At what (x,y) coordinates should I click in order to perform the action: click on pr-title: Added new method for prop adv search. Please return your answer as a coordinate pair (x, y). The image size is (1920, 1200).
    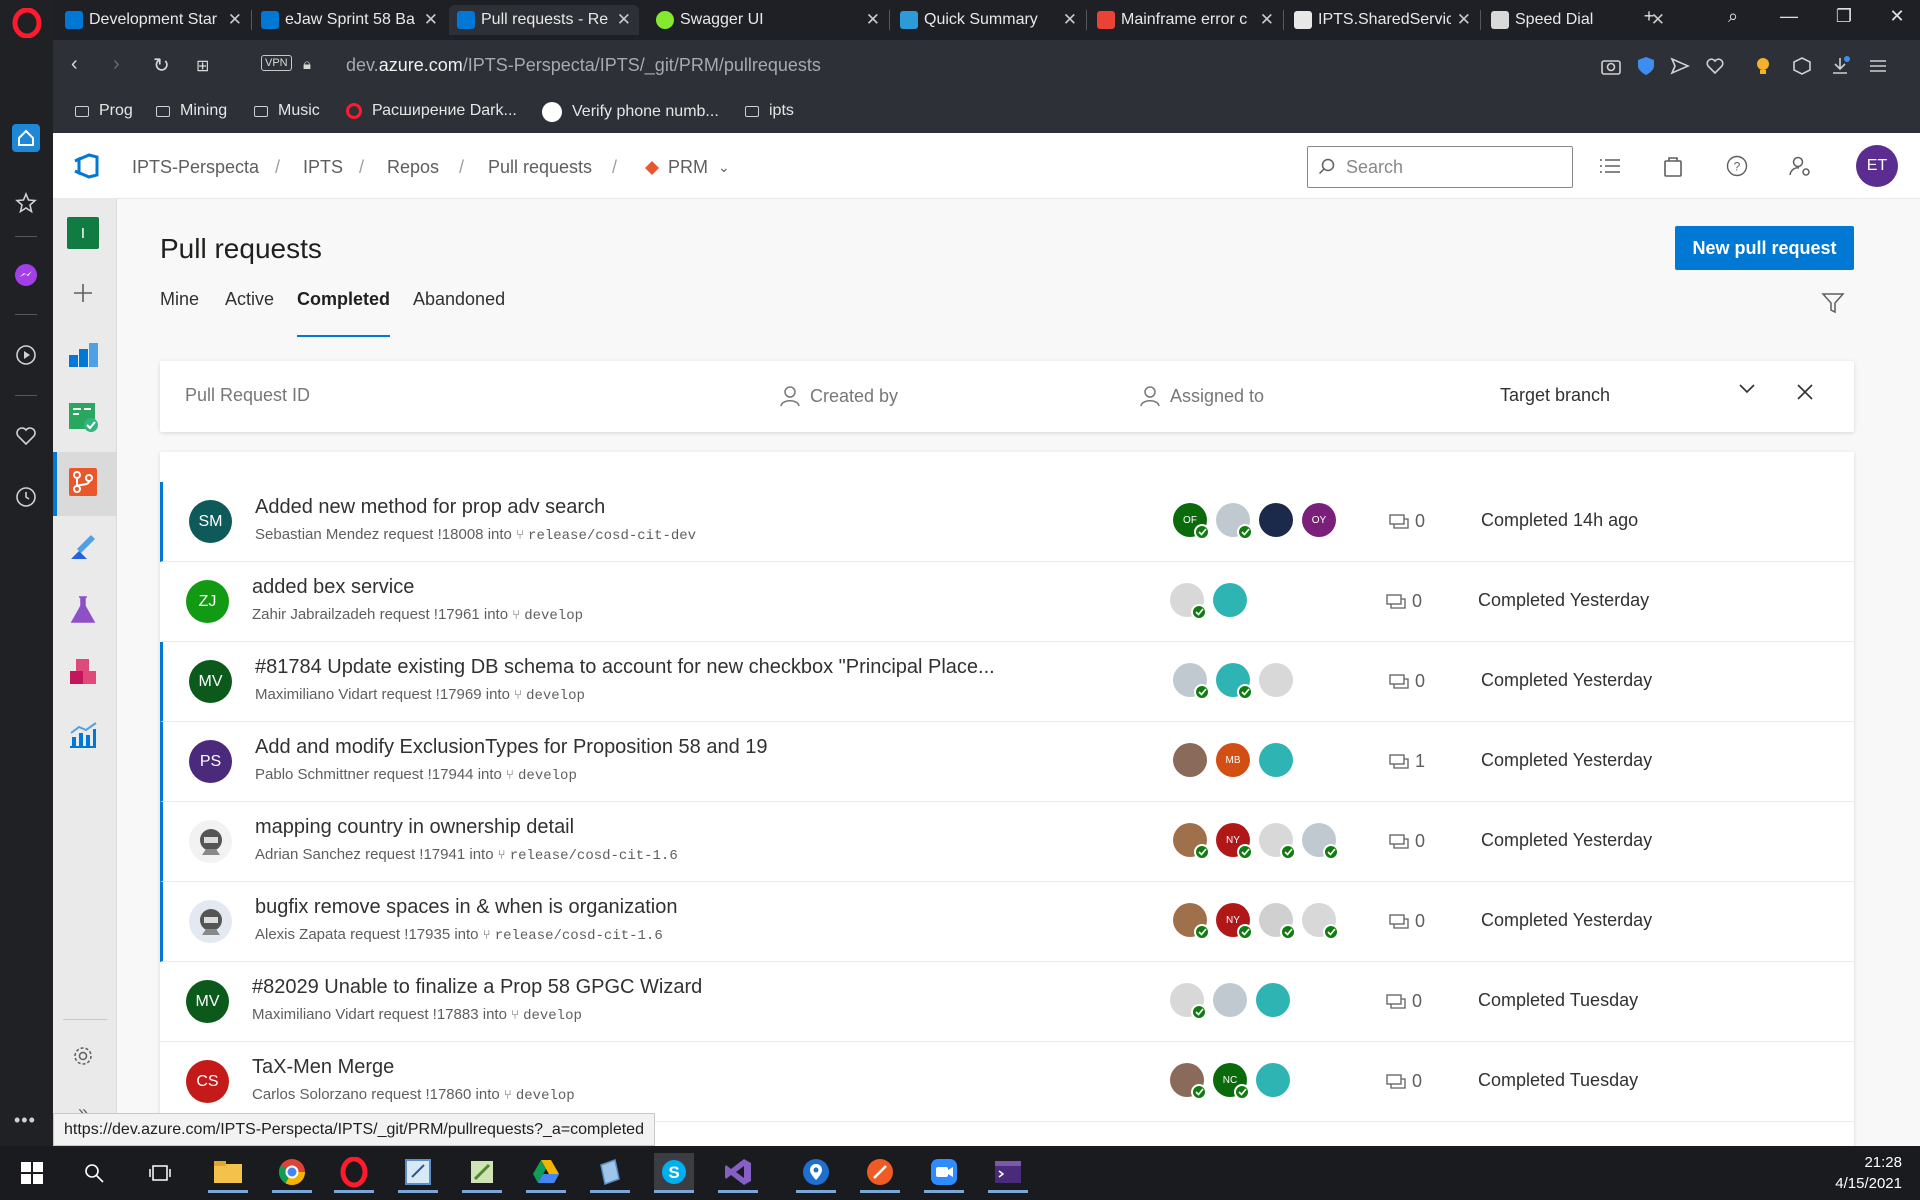
    Looking at the image, I should click on (430, 507).